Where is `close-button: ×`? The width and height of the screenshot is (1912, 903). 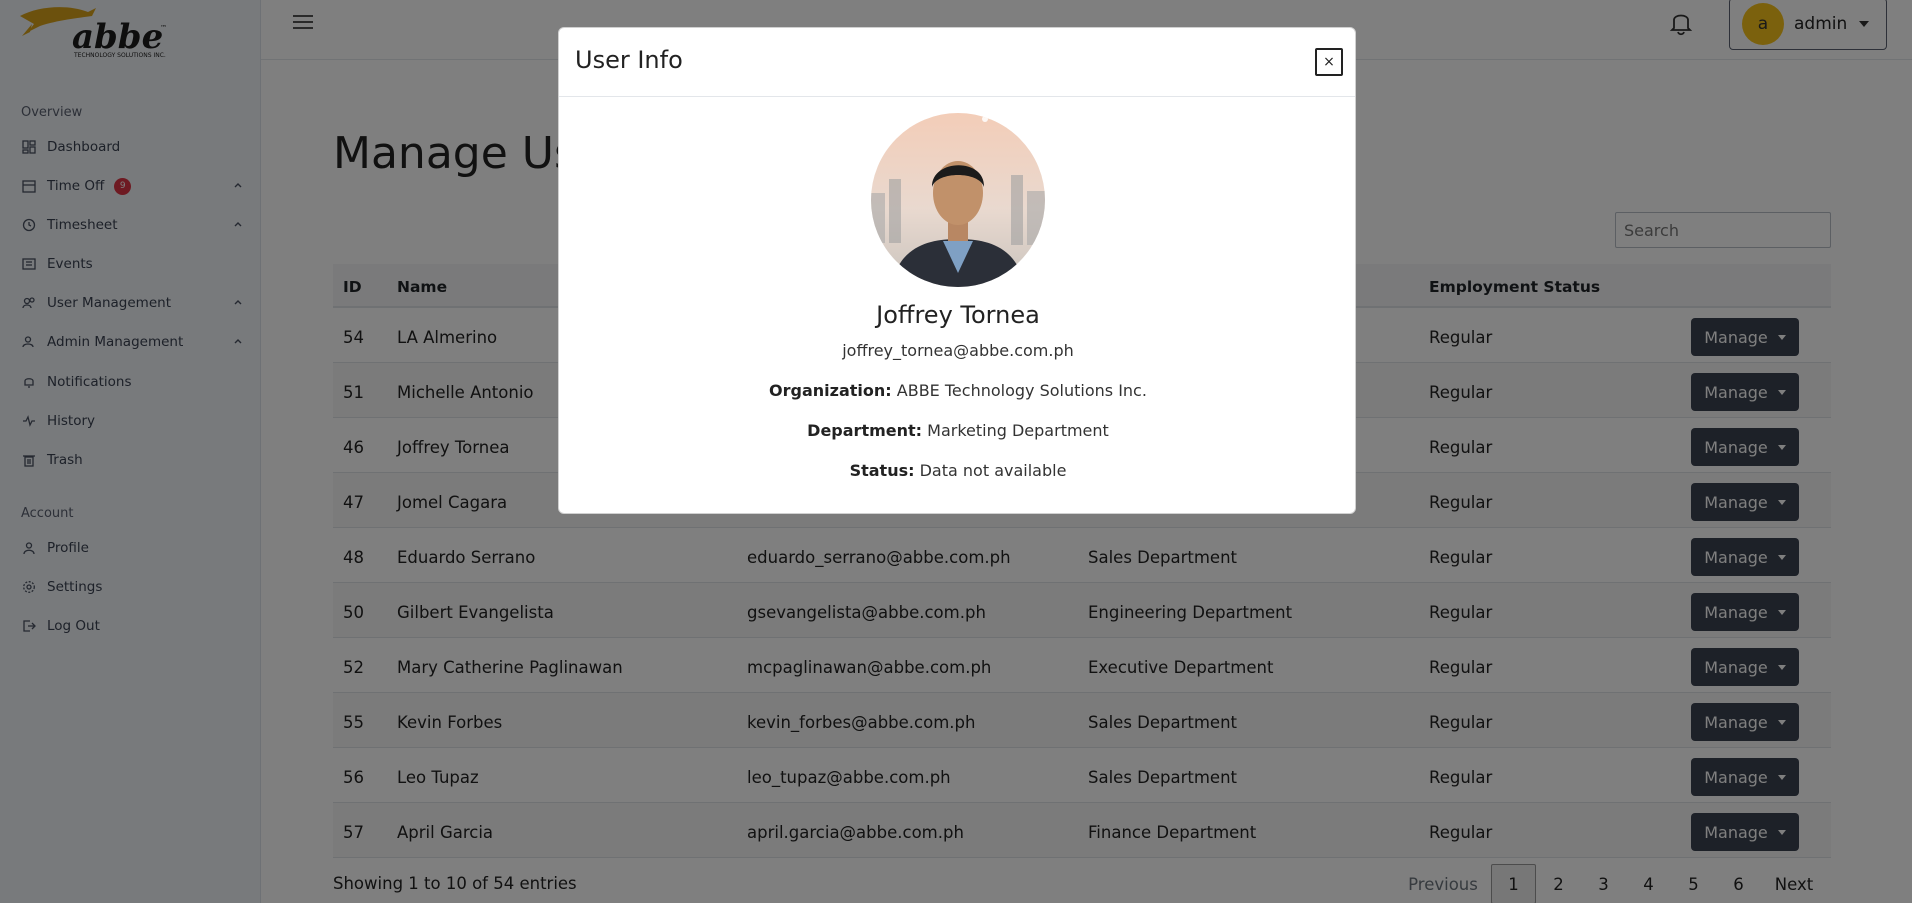 close-button: × is located at coordinates (1329, 62).